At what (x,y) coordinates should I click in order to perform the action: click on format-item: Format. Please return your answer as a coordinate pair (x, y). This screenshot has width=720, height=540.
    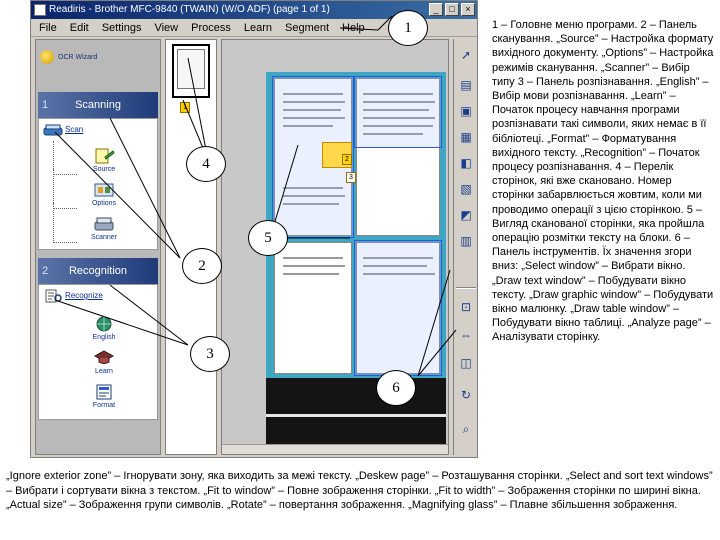
    Looking at the image, I should click on (104, 396).